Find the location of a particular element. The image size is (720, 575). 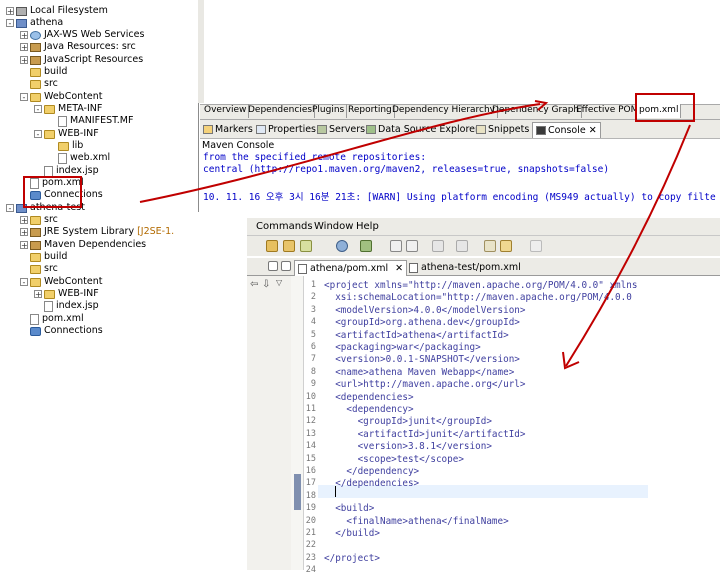

arrow-tree-to-tab is located at coordinates (340, 153).